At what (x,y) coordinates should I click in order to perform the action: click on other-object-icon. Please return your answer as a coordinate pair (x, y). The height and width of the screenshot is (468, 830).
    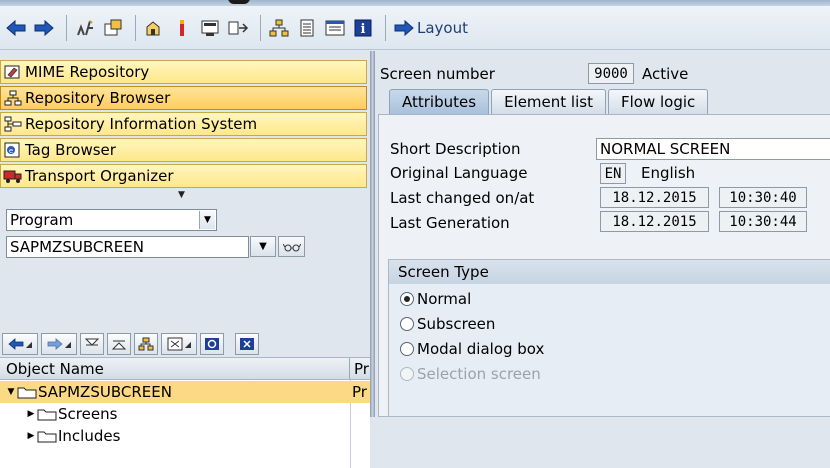
    Looking at the image, I should click on (113, 28).